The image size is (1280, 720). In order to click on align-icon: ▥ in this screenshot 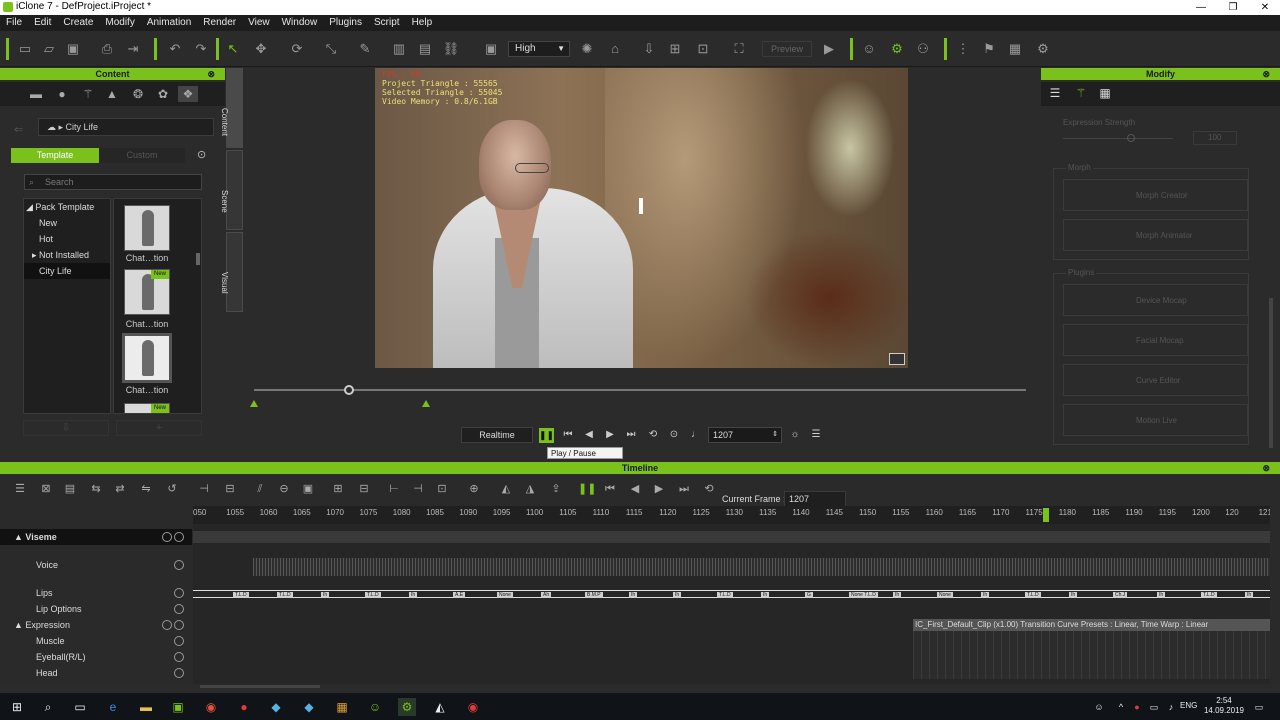, I will do `click(399, 49)`.